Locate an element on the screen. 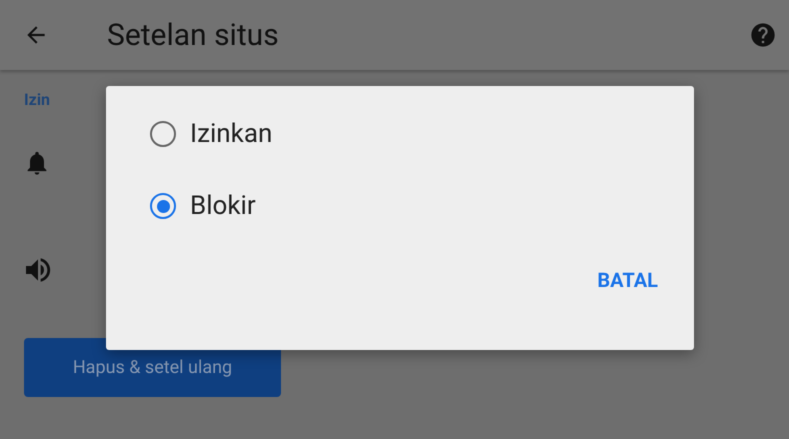 This screenshot has height=439, width=789. cancel-button: BATAL is located at coordinates (627, 280).